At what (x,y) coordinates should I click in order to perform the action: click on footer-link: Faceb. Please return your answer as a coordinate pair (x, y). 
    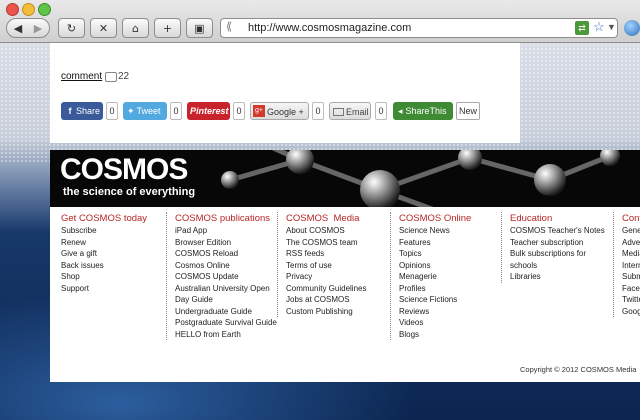
    Looking at the image, I should click on (631, 289).